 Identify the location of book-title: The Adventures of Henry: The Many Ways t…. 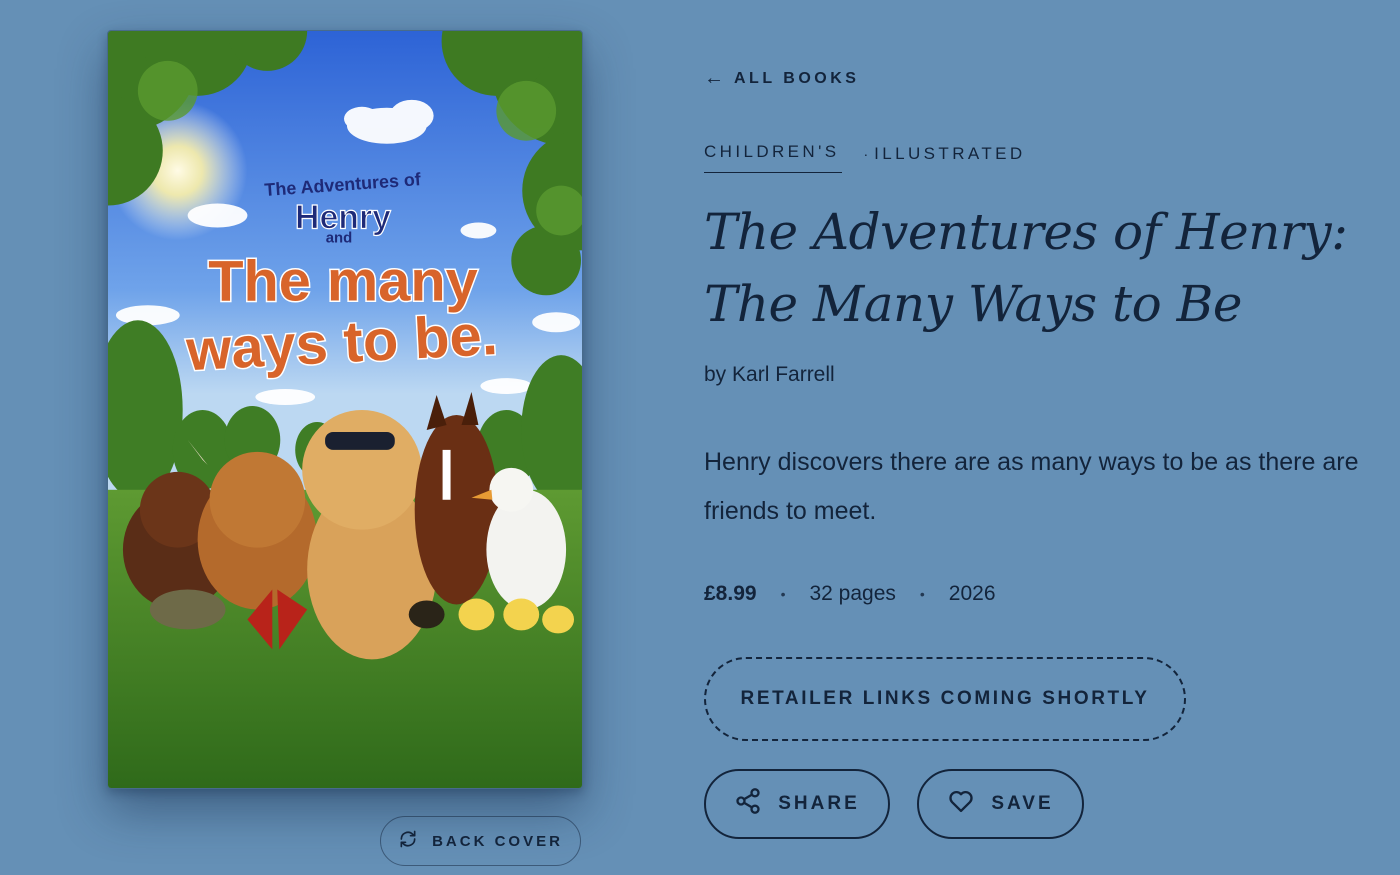
(1026, 268).